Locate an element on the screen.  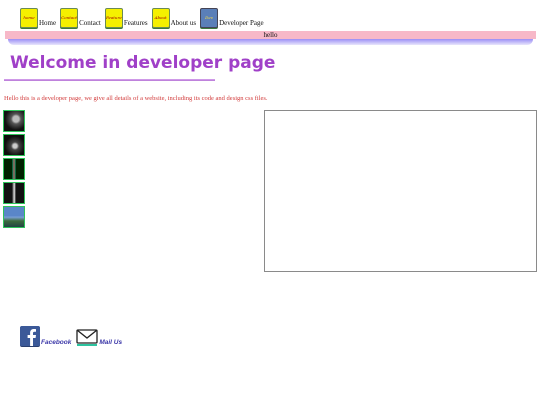
banner-bar: hello is located at coordinates (270, 35).